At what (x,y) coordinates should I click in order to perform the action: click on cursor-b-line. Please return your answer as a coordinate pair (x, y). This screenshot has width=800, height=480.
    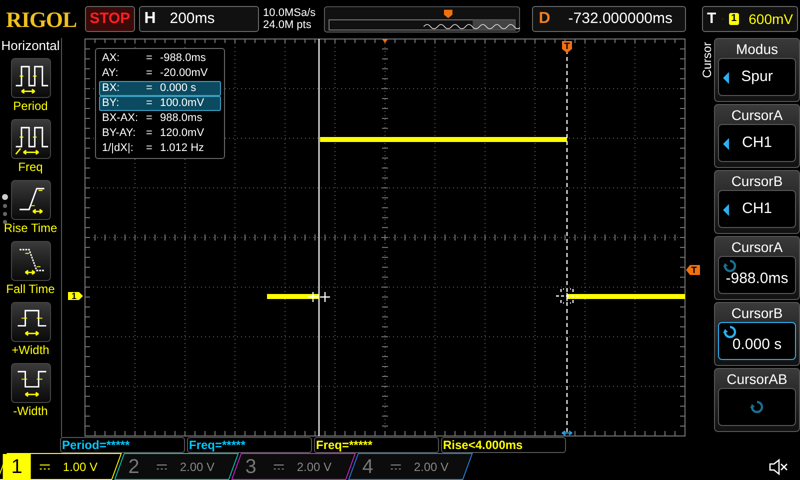
    Looking at the image, I should click on (567, 241).